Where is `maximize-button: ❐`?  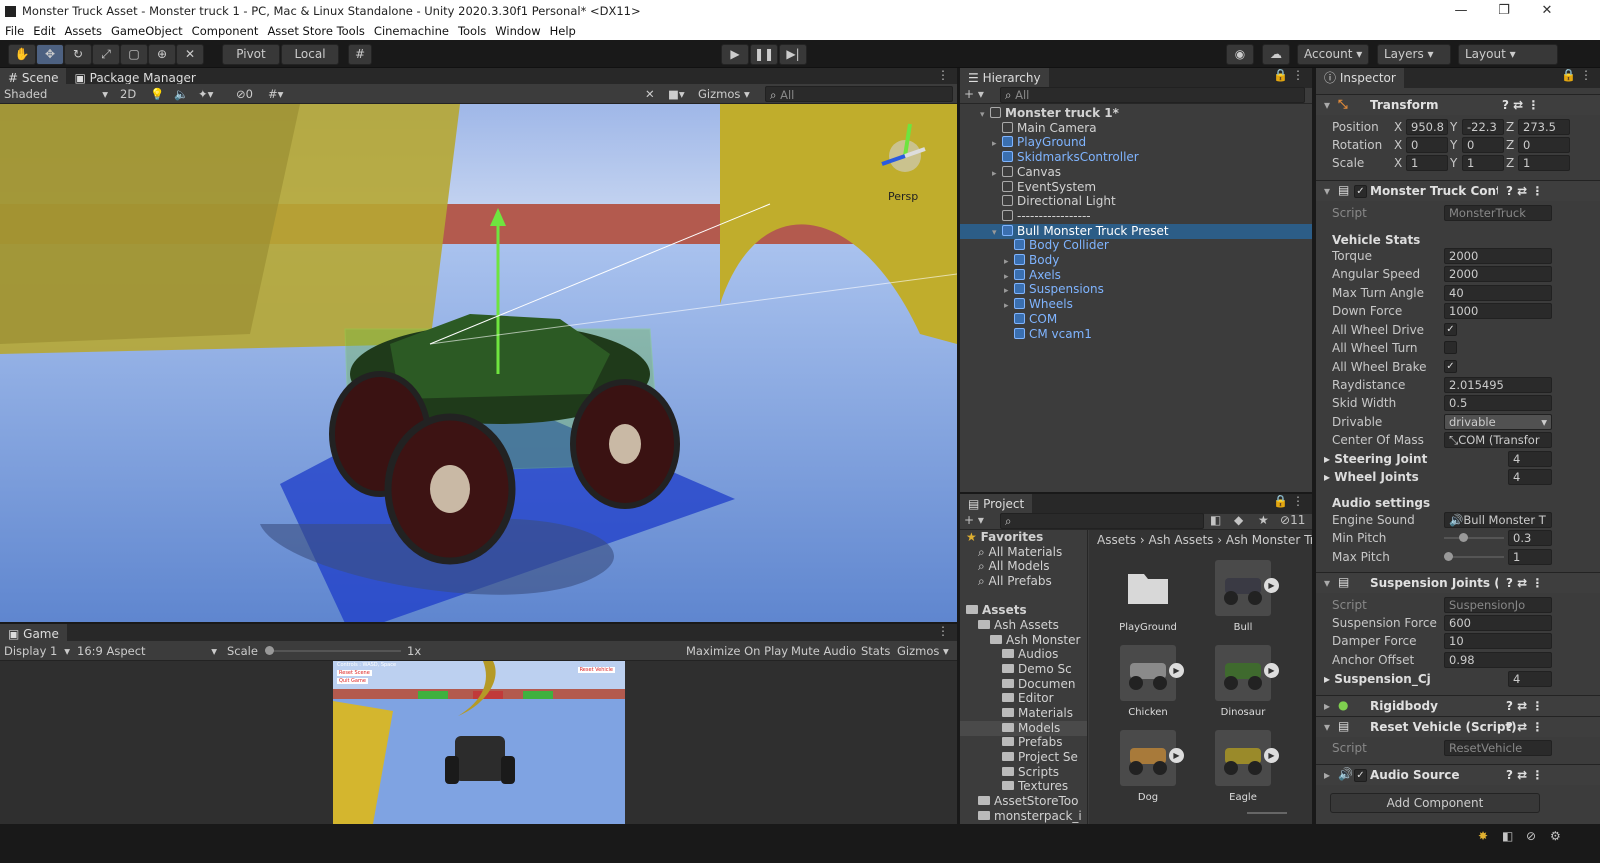 maximize-button: ❐ is located at coordinates (1504, 11).